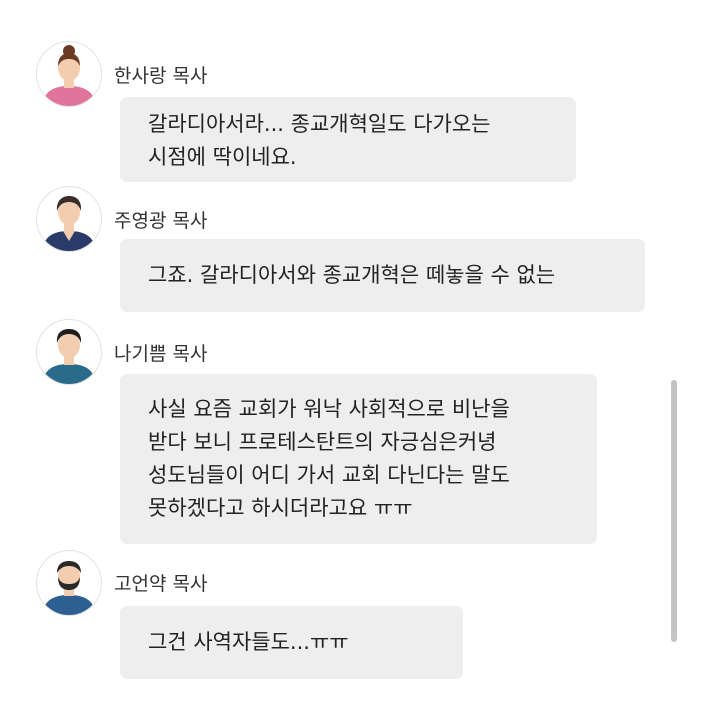  Describe the element at coordinates (352, 275) in the screenshot. I see `message-line: 그죠. 갈라디아서와 종교개혁은 떼놓을 수 없는` at that location.